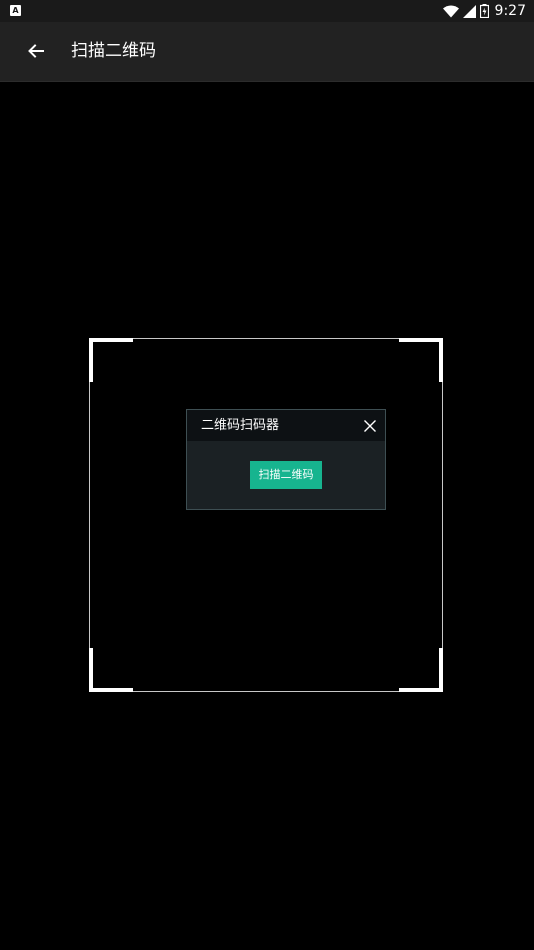 The width and height of the screenshot is (534, 950). I want to click on dialog-close-button, so click(370, 425).